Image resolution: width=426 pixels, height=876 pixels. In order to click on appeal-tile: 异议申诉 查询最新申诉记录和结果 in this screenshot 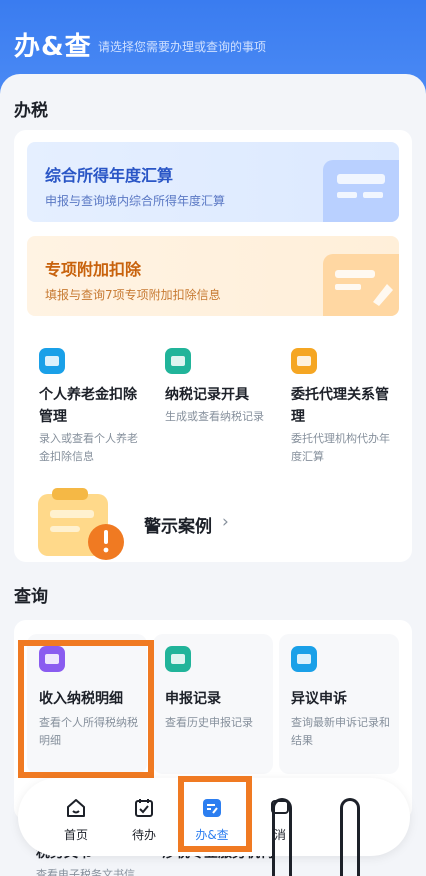, I will do `click(339, 704)`.